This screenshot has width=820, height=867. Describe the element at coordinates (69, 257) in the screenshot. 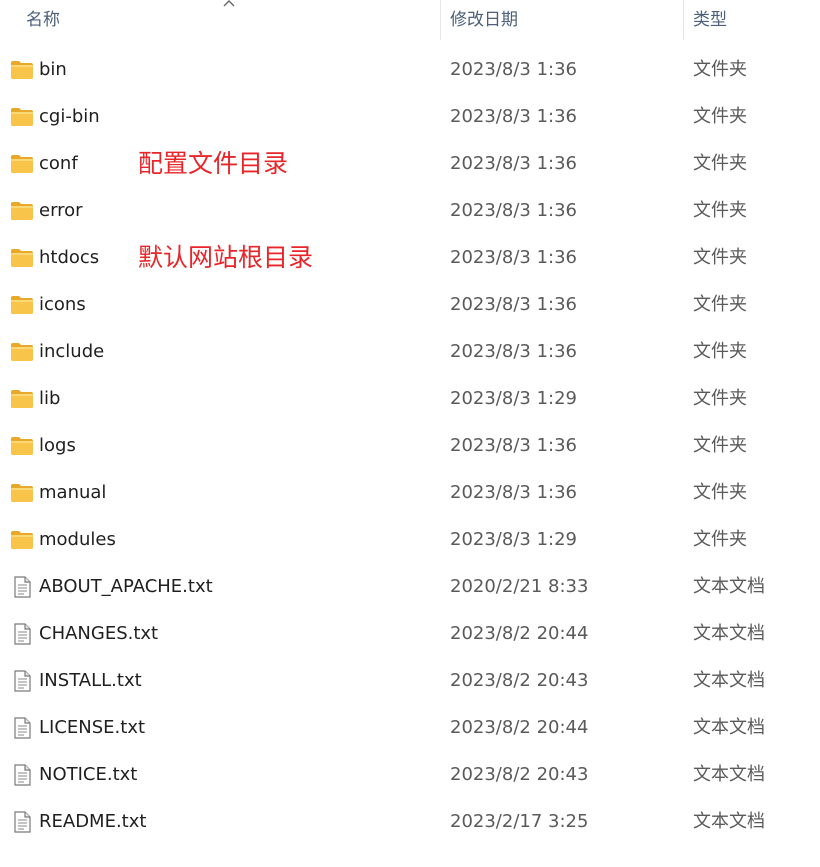

I see `file-name: htdocs` at that location.